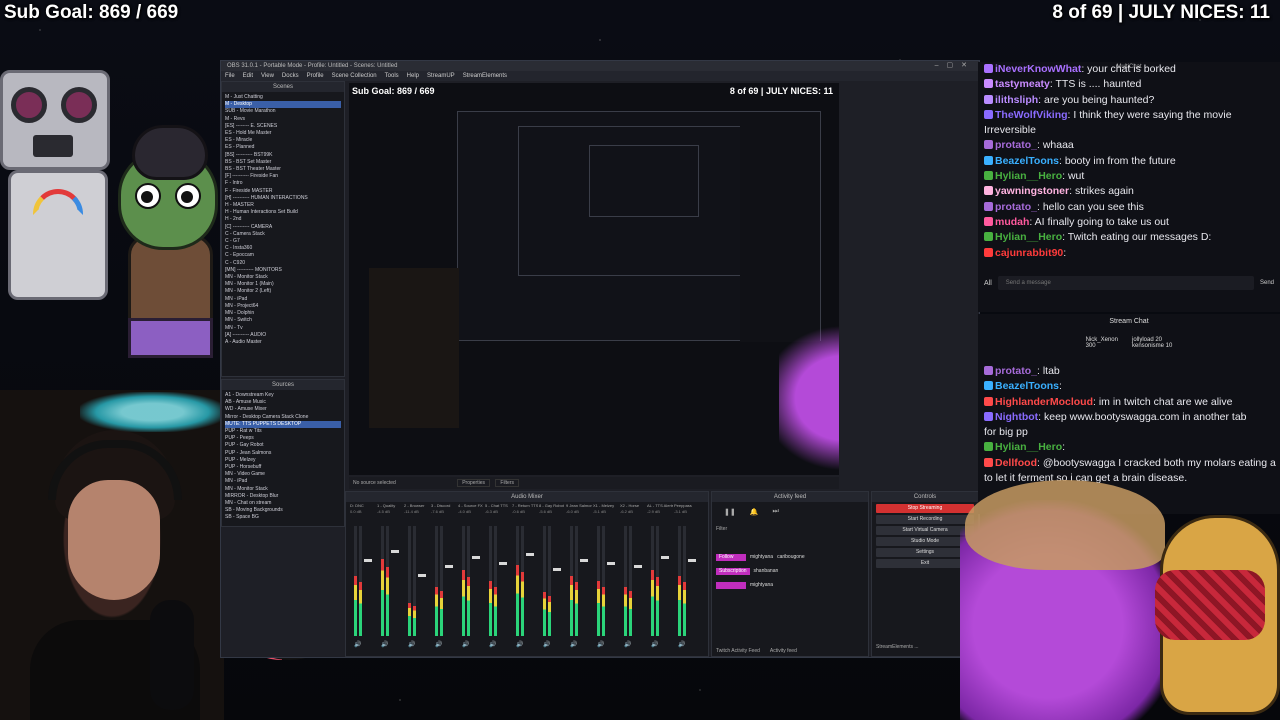 The image size is (1280, 720). I want to click on menu-help: Help, so click(413, 76).